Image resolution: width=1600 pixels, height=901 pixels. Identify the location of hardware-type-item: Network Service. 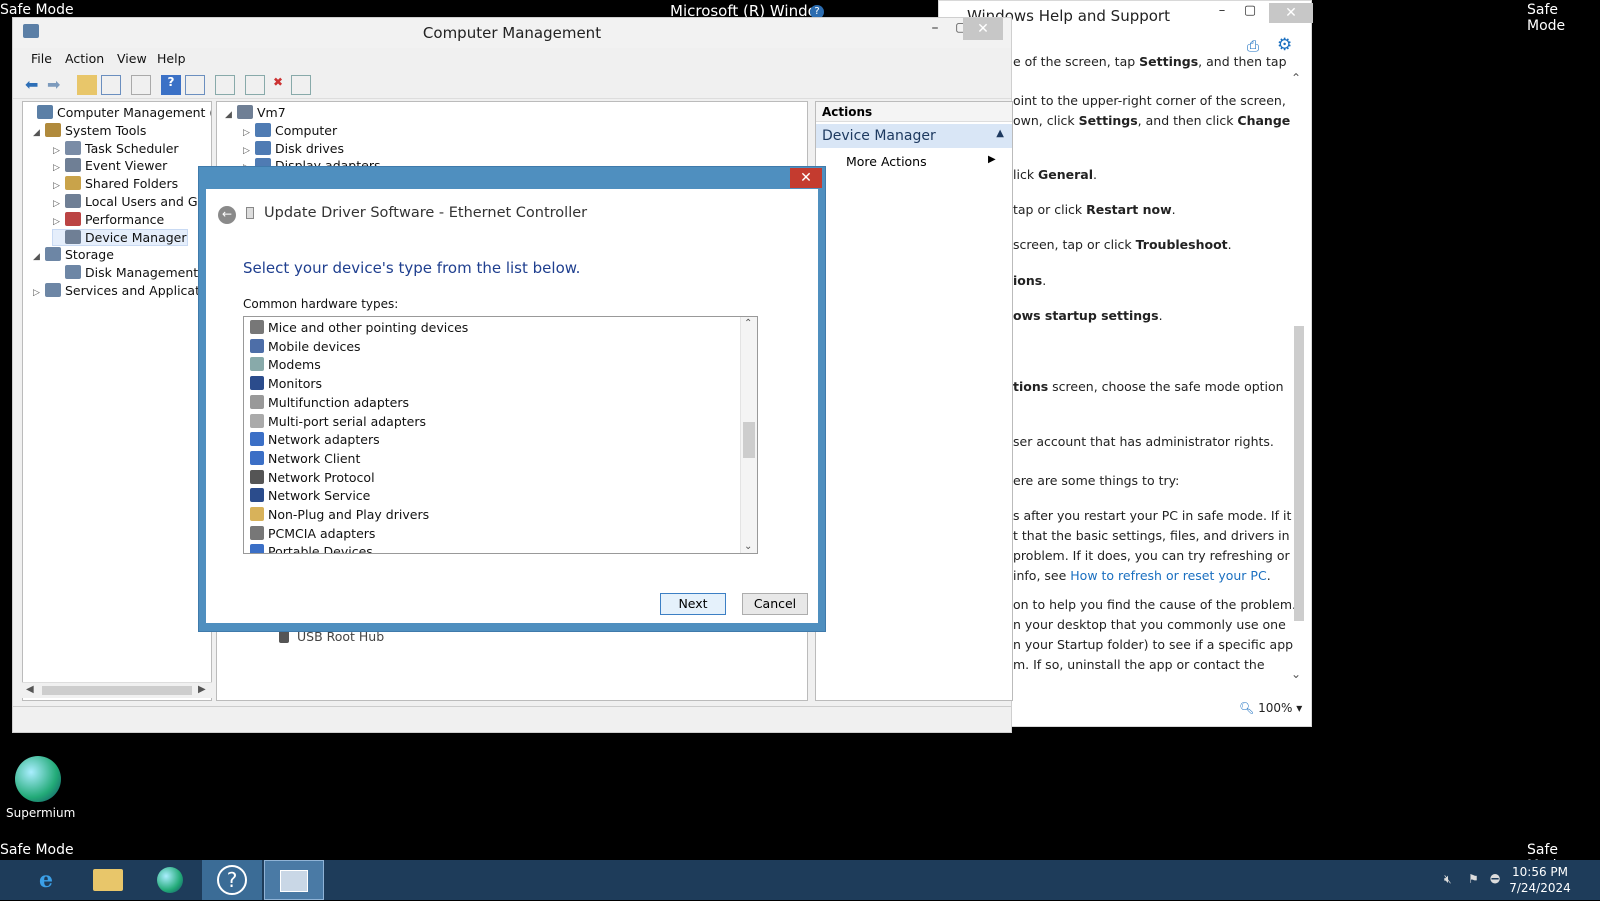
(310, 497).